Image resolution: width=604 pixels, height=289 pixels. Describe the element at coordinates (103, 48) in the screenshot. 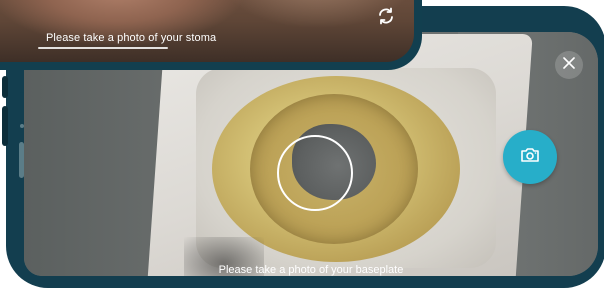

I see `home-indicator` at that location.